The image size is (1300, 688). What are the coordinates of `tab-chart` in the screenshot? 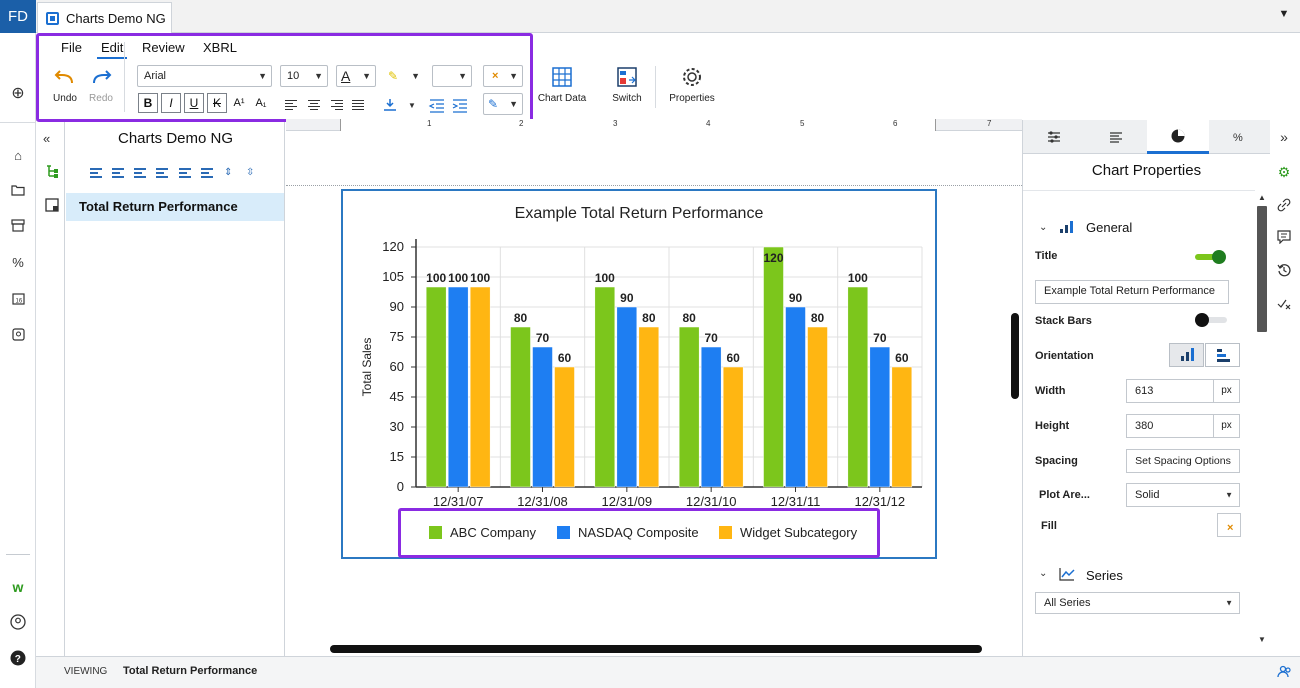 It's located at (1178, 137).